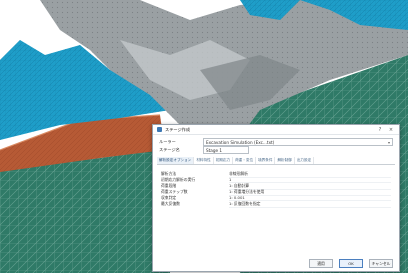 Image resolution: width=408 pixels, height=273 pixels. What do you see at coordinates (276, 150) in the screenshot?
I see `stage-name-row: ステージ名 Stage 1` at bounding box center [276, 150].